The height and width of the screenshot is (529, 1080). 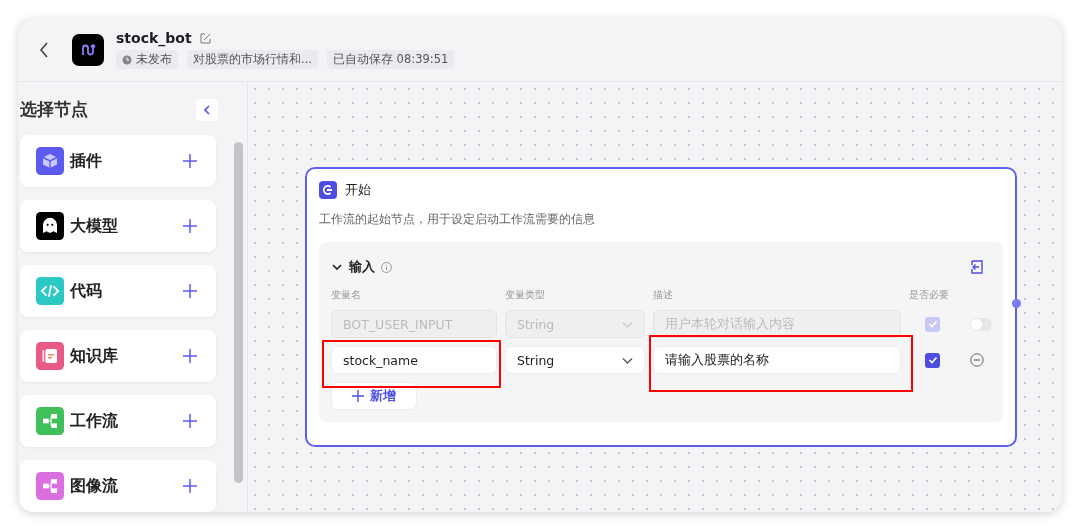 I want to click on node-item: 大模型, so click(x=118, y=226).